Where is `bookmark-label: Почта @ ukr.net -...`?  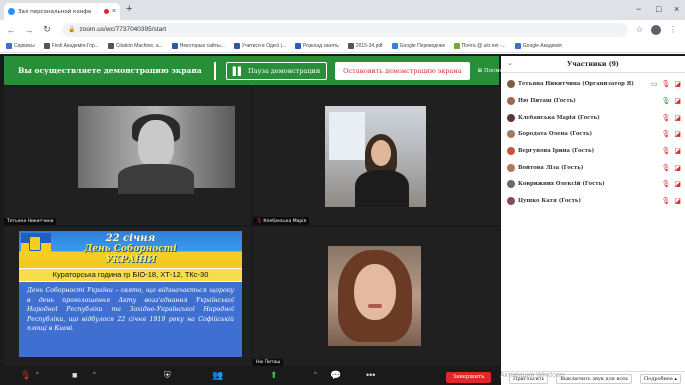
bookmark-label: Почта @ ukr.net -... is located at coordinates (483, 45).